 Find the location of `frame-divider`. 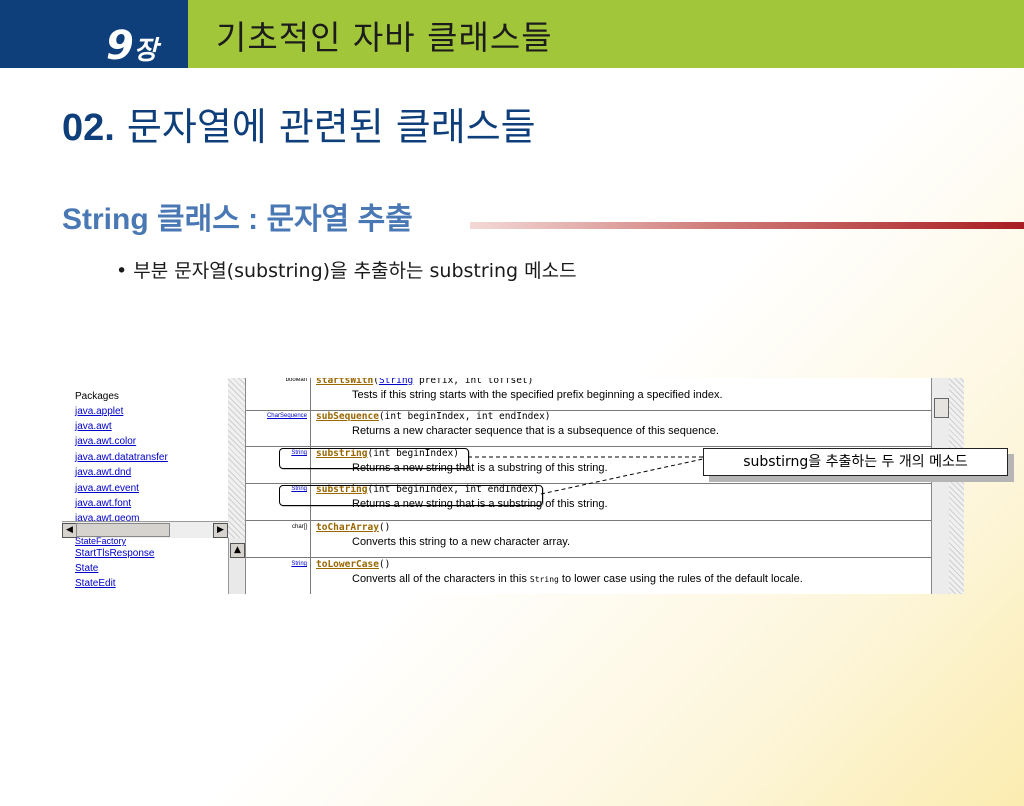

frame-divider is located at coordinates (236, 458).